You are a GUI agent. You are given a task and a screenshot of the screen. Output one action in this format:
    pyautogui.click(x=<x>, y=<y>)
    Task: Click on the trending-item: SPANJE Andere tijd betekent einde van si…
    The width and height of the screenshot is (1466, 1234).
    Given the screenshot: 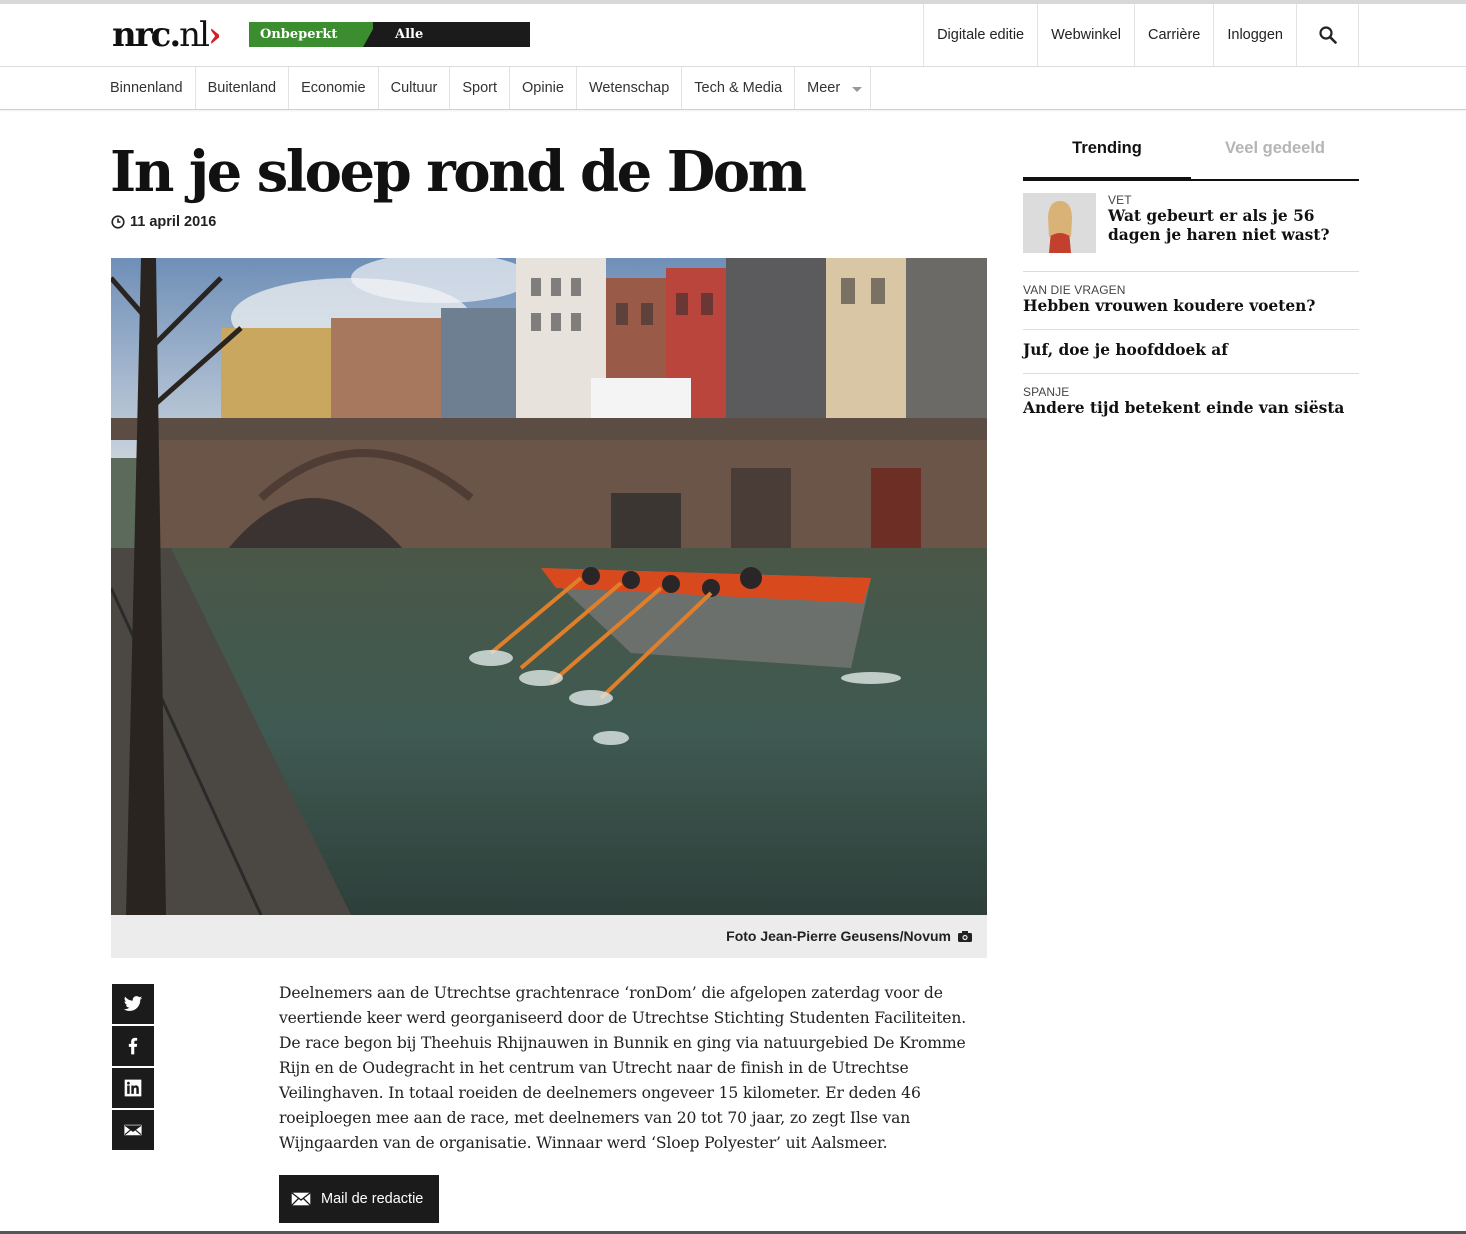 What is the action you would take?
    pyautogui.click(x=1191, y=405)
    